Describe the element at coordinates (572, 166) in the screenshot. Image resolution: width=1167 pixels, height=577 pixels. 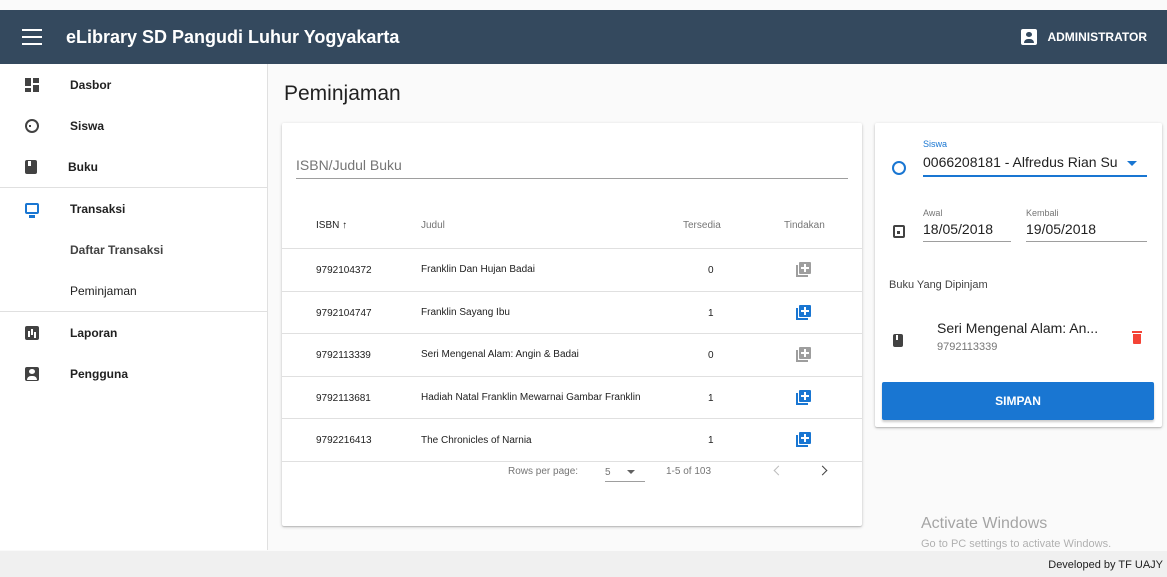
I see `search-input: ISBN/Judul Buku` at that location.